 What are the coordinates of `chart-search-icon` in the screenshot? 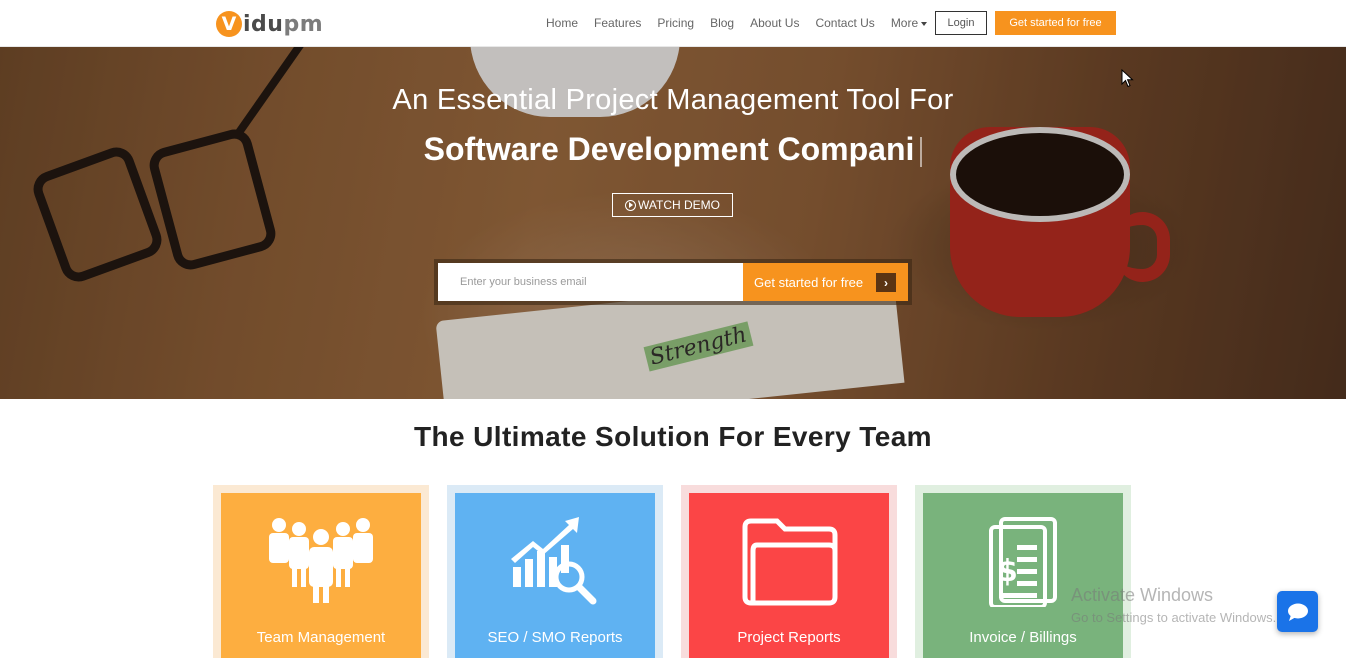 It's located at (554, 561).